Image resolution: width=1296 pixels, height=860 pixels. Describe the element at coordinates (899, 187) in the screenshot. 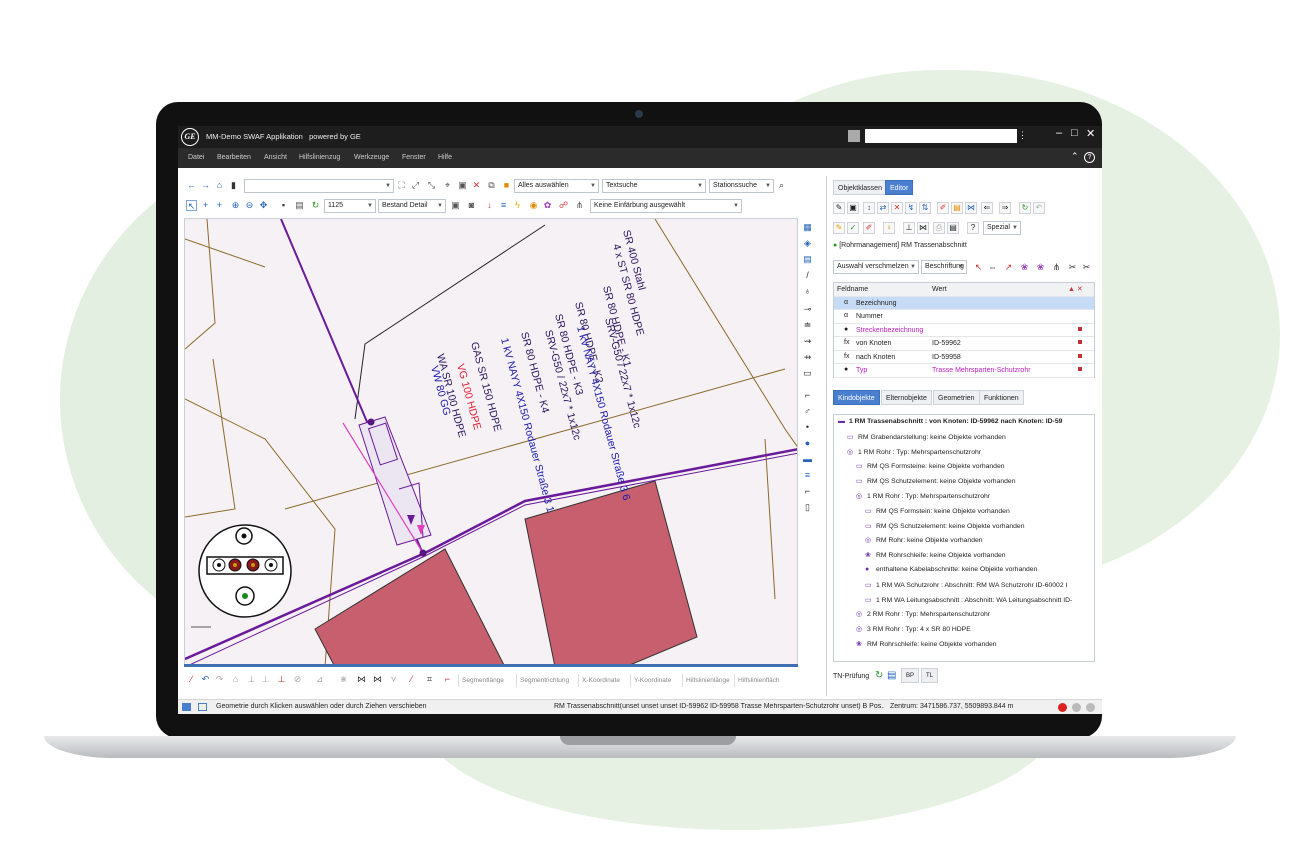

I see `tab-editor: Editor` at that location.